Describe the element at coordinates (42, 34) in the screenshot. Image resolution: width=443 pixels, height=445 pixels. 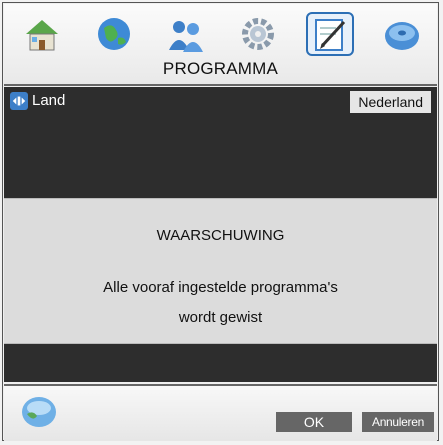
I see `home-icon` at that location.